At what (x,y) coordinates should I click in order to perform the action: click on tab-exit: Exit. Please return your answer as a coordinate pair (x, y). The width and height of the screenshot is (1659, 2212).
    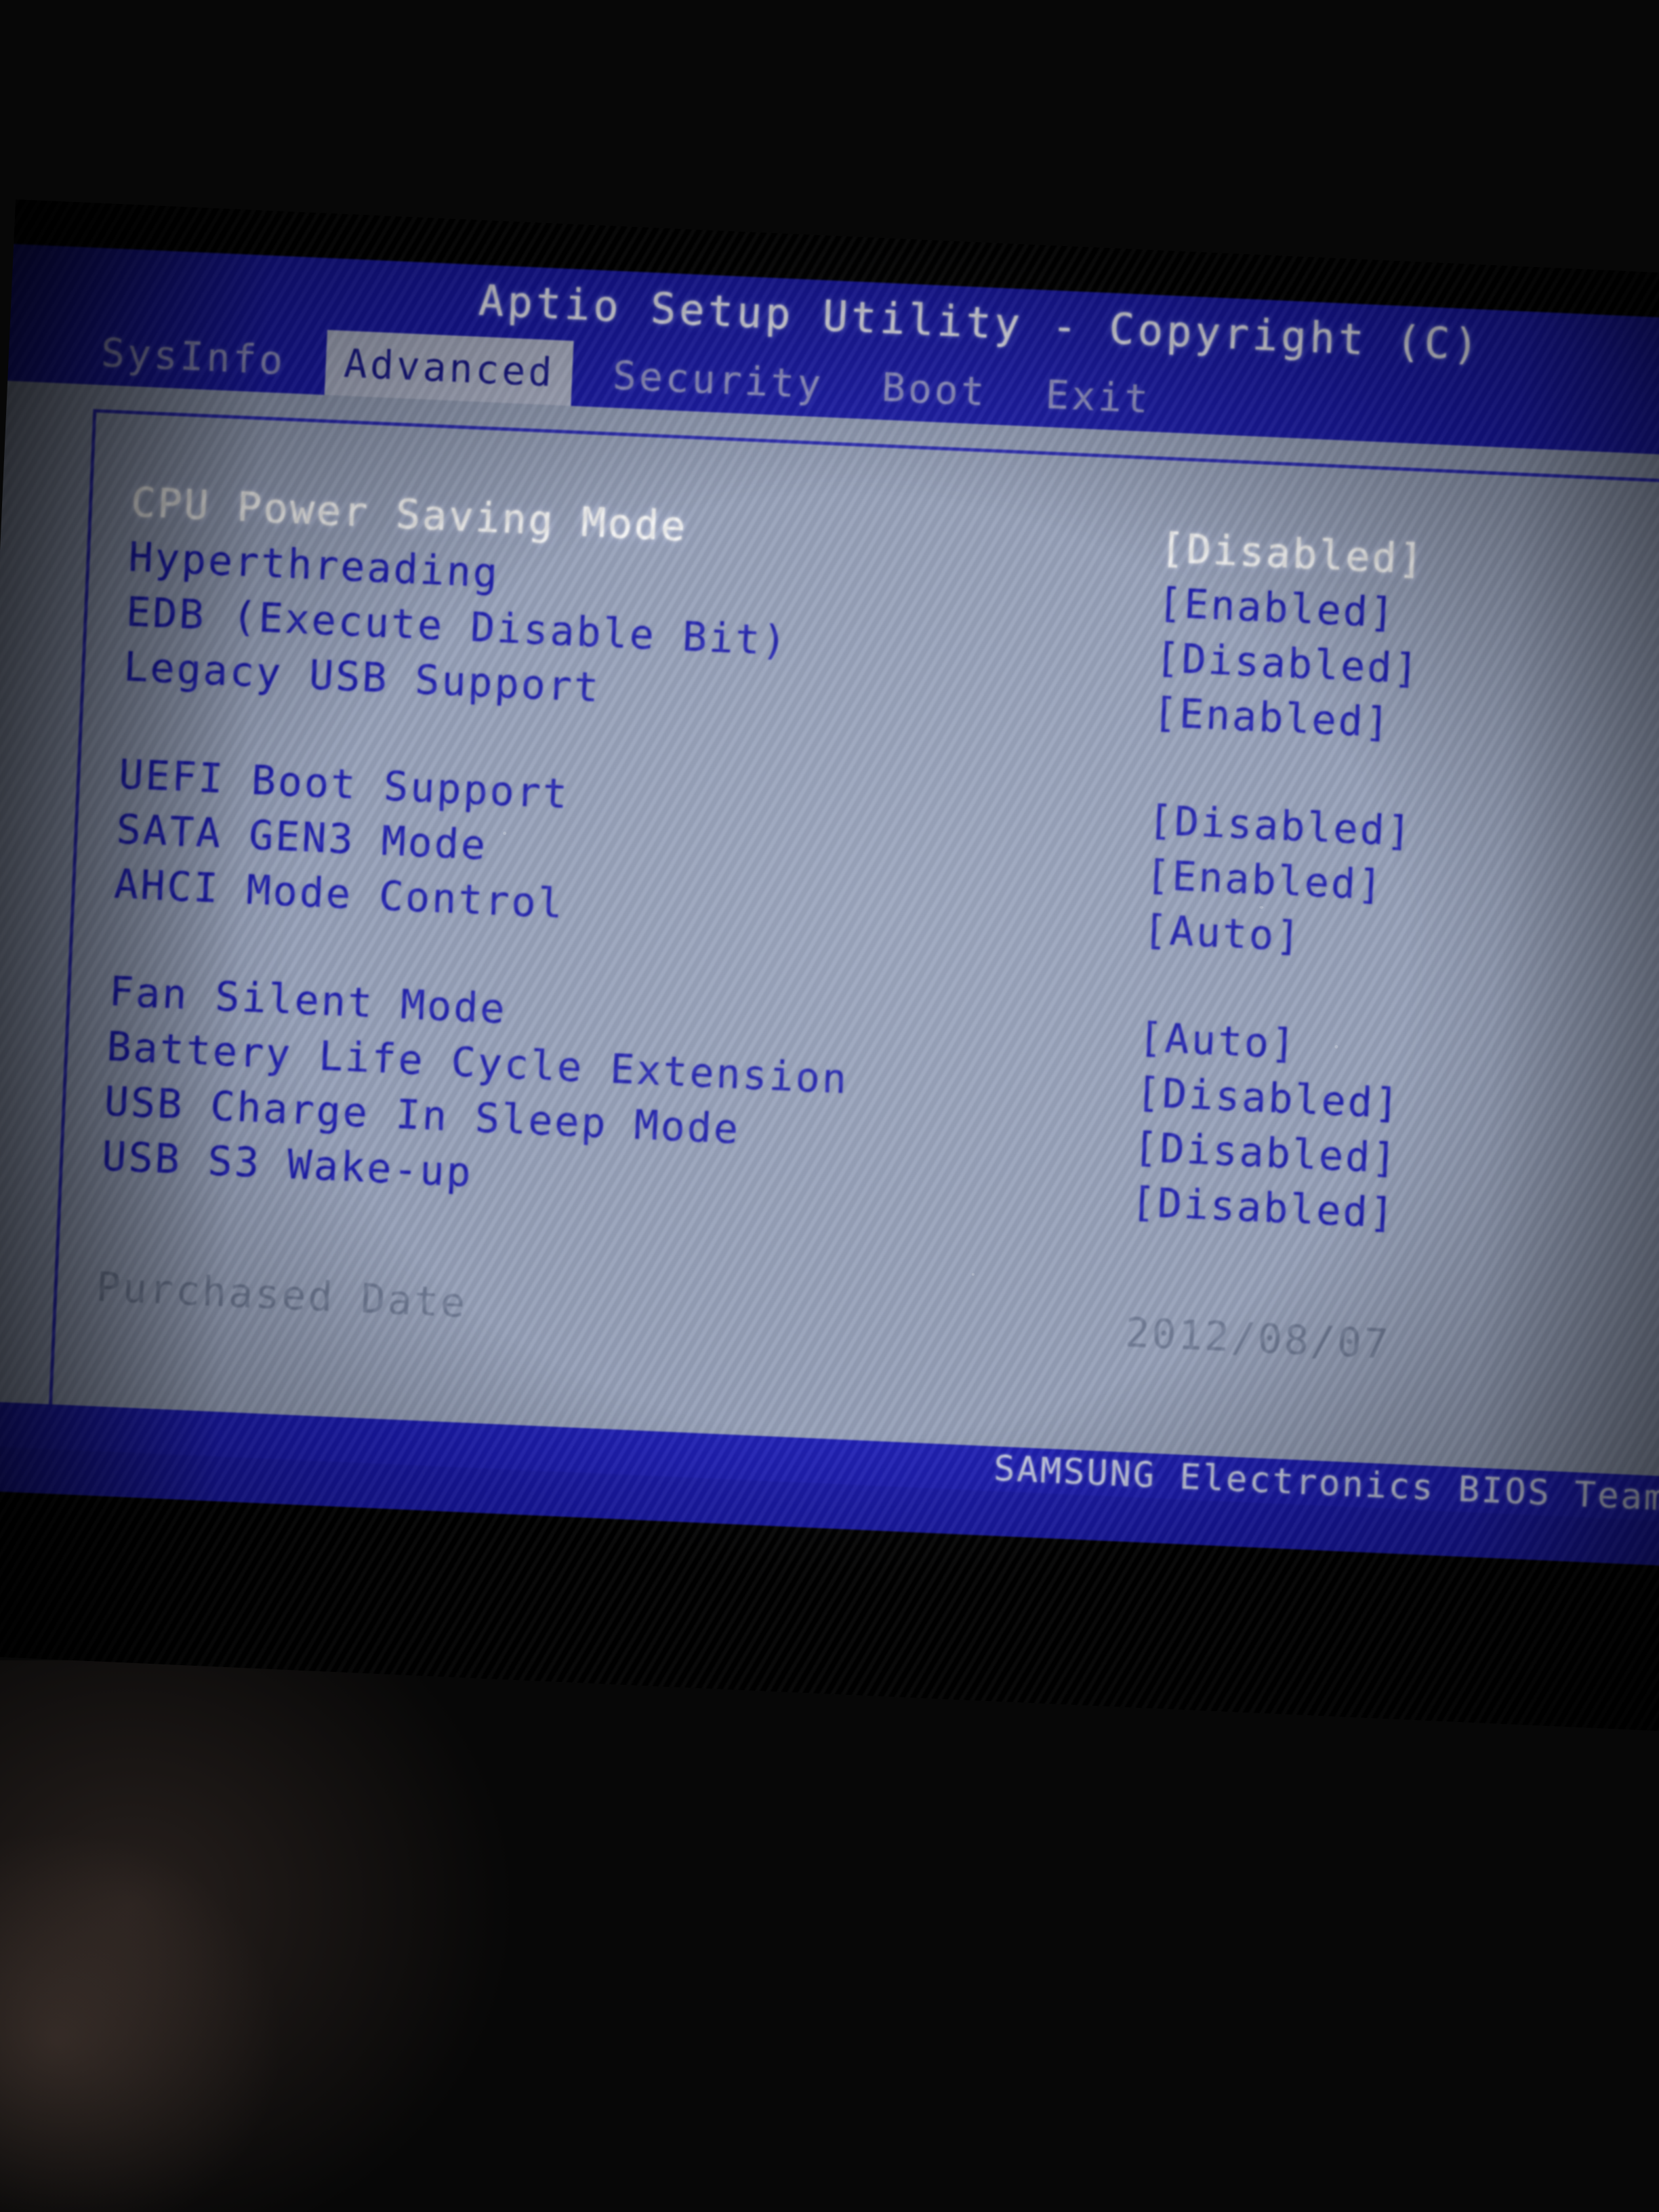
    Looking at the image, I should click on (1098, 396).